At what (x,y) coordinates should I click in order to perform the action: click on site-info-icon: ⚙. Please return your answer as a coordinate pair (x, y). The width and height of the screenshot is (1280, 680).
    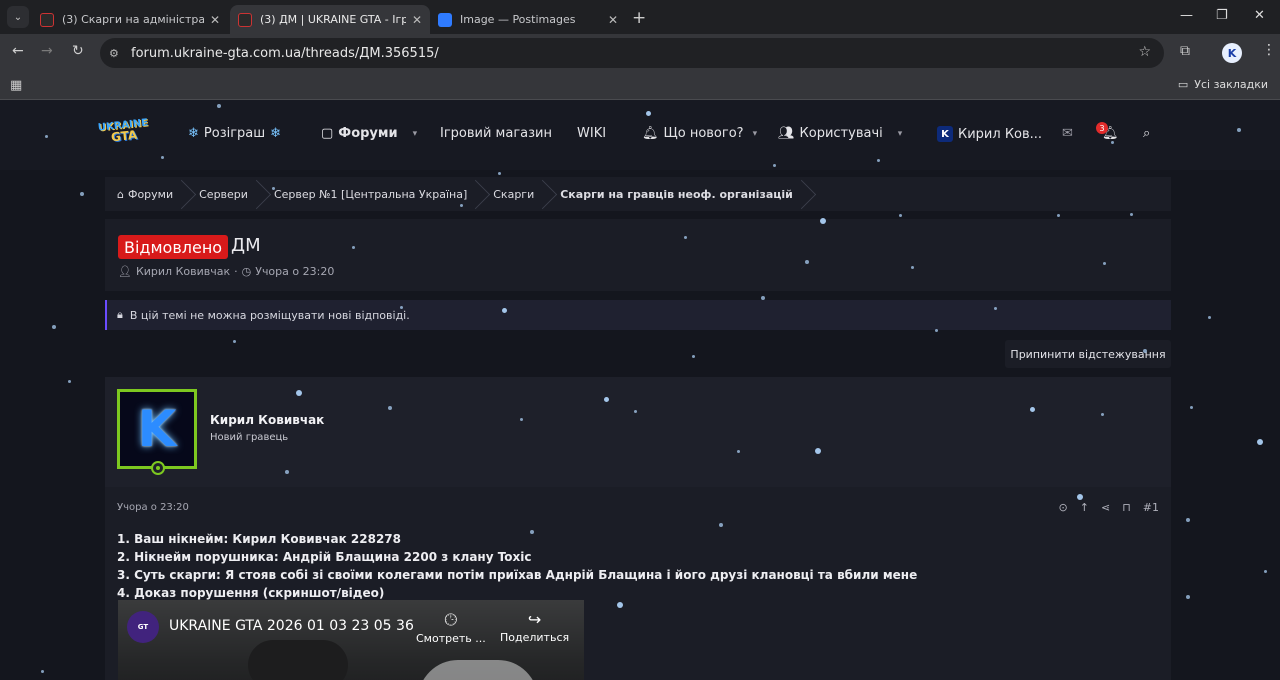
    Looking at the image, I should click on (117, 53).